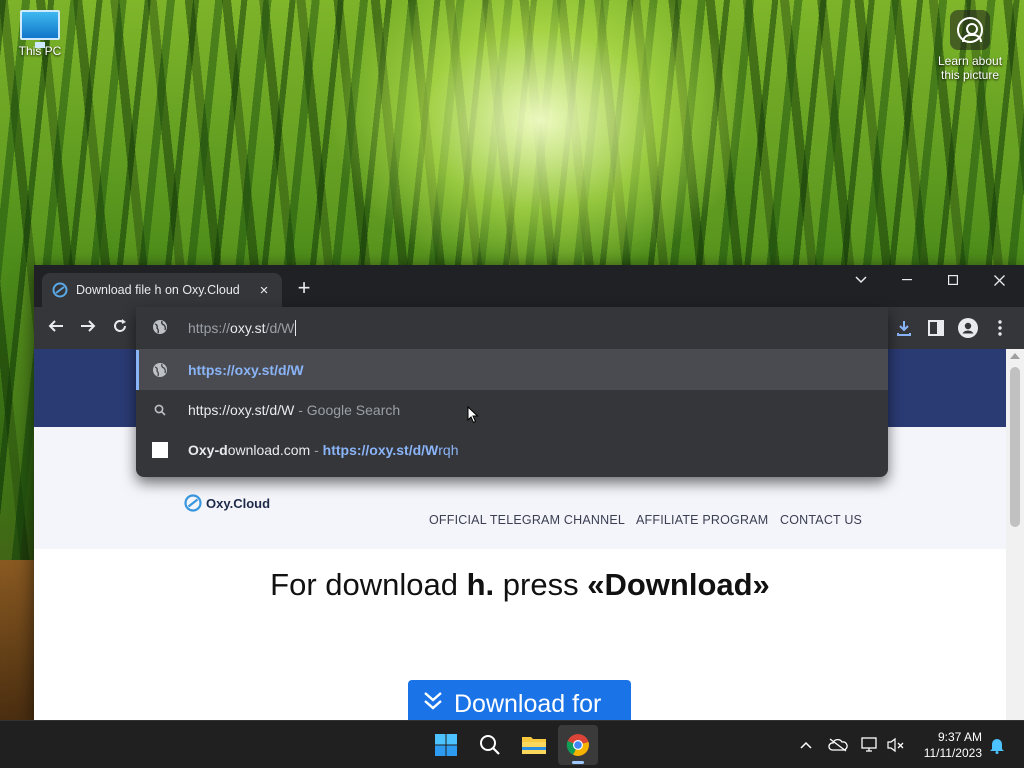 Image resolution: width=1024 pixels, height=768 pixels. I want to click on double-chevron-down-icon, so click(433, 701).